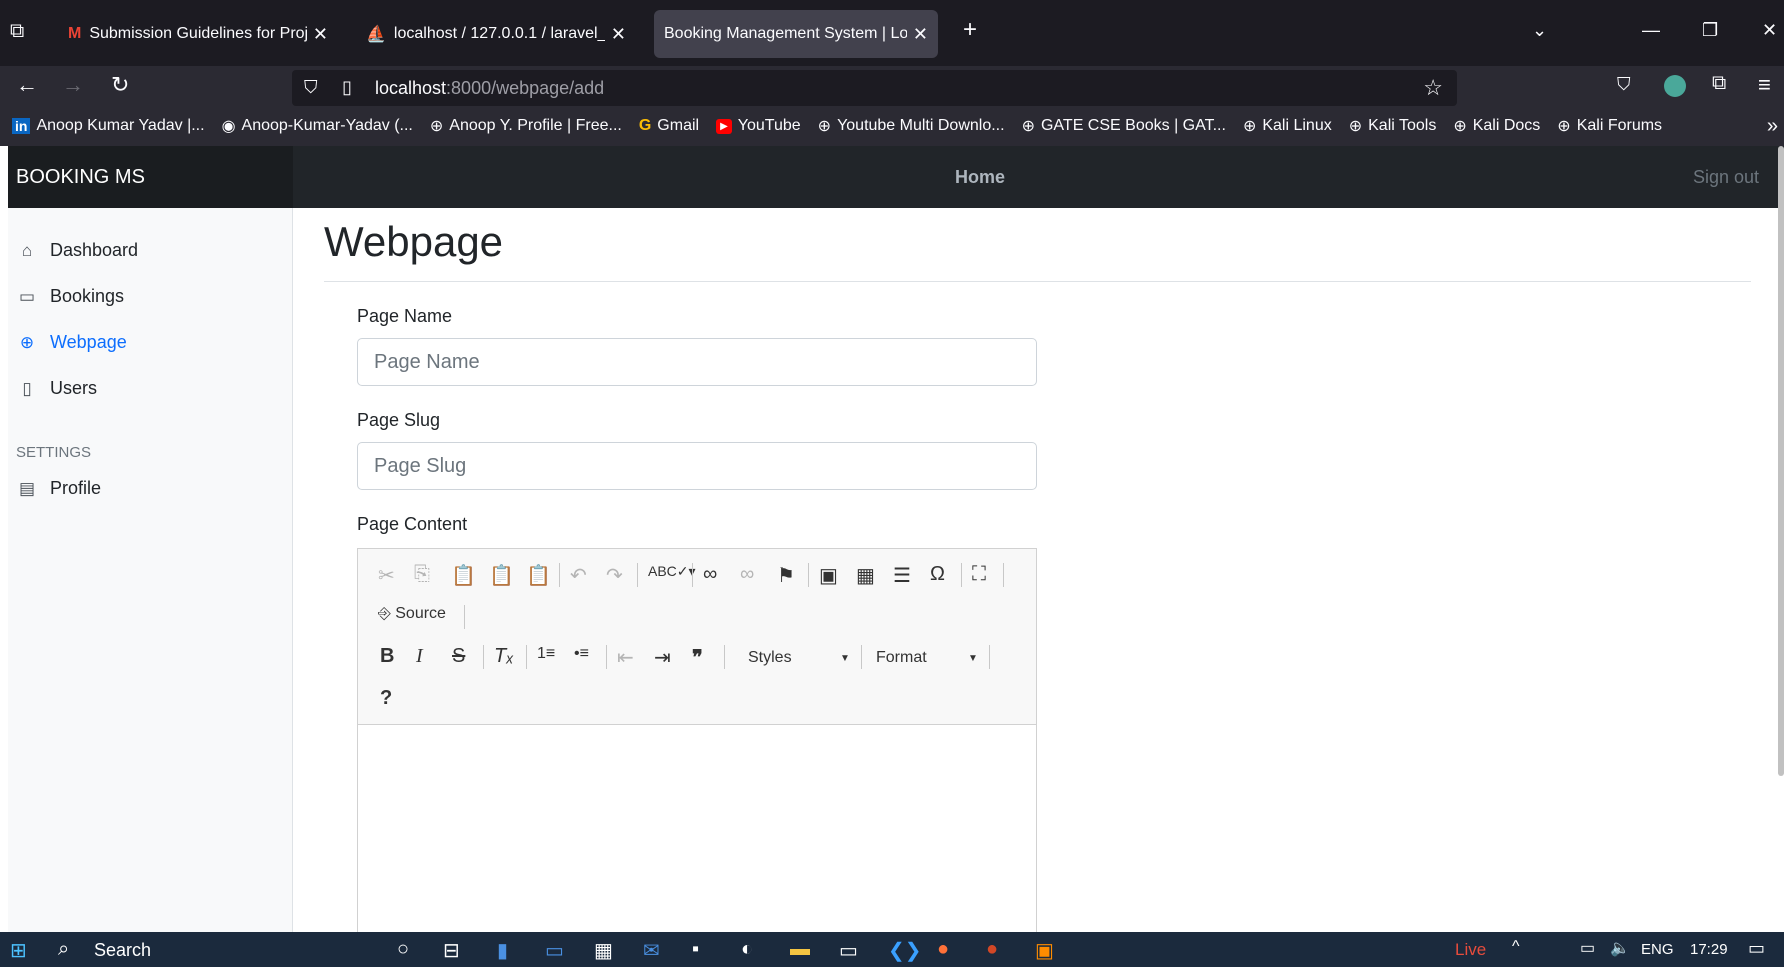  I want to click on remove-format-icon: Tₓ, so click(504, 656).